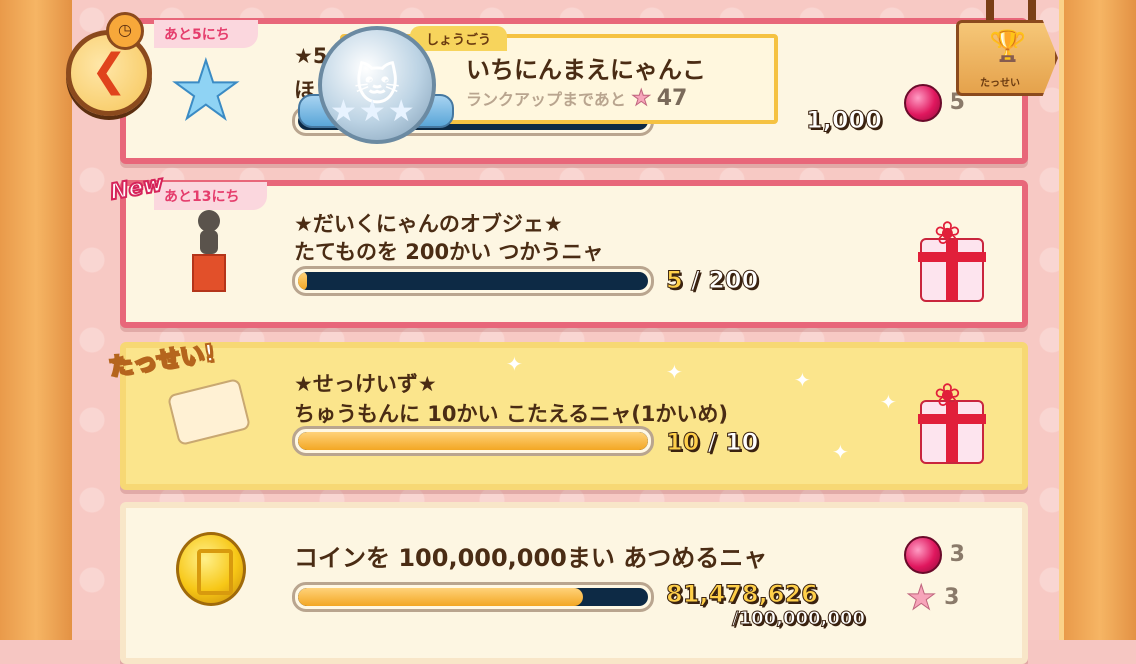 The image size is (1136, 664). I want to click on back-arrow-icon: ❮, so click(109, 70).